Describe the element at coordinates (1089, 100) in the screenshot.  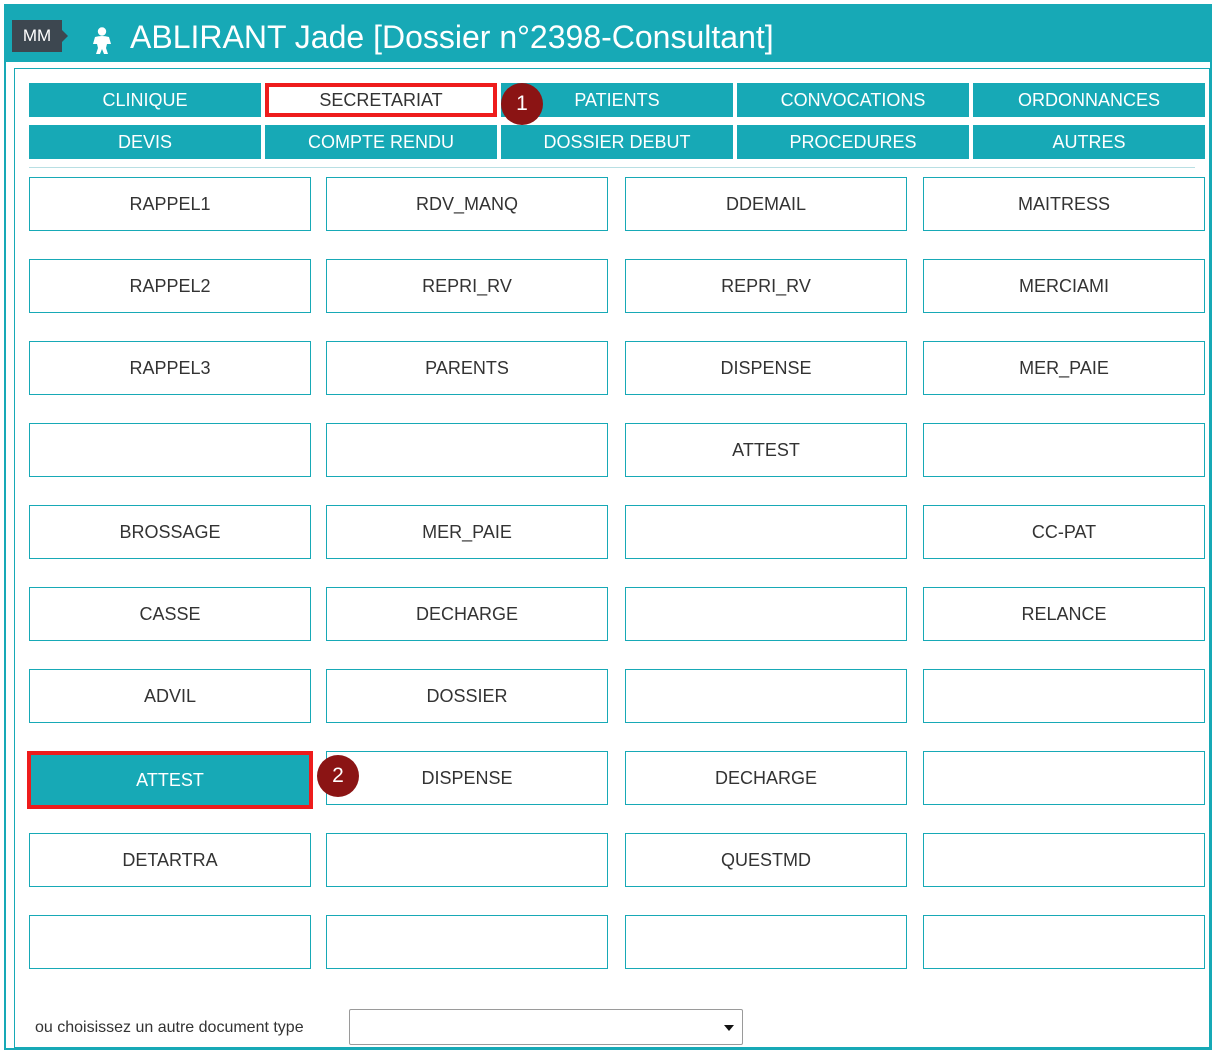
I see `tab-ordonnances: ORDONNANCES` at that location.